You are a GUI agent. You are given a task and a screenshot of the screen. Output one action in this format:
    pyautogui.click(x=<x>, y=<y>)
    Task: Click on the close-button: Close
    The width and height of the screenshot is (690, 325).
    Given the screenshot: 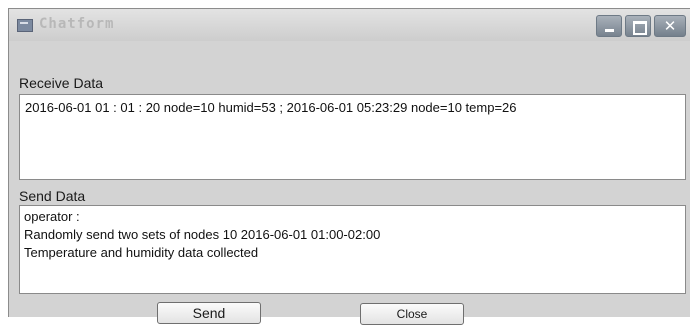 What is the action you would take?
    pyautogui.click(x=412, y=314)
    